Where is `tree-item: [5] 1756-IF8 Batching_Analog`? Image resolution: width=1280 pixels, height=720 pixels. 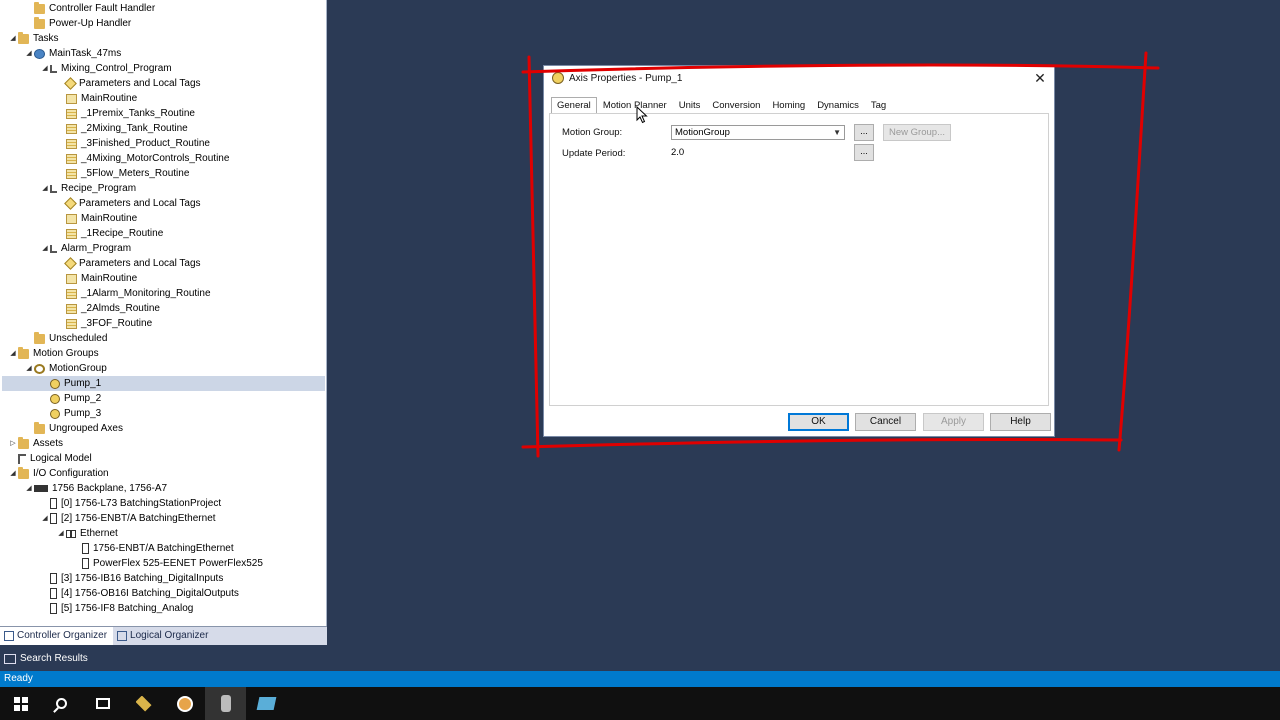 tree-item: [5] 1756-IF8 Batching_Analog is located at coordinates (116, 608).